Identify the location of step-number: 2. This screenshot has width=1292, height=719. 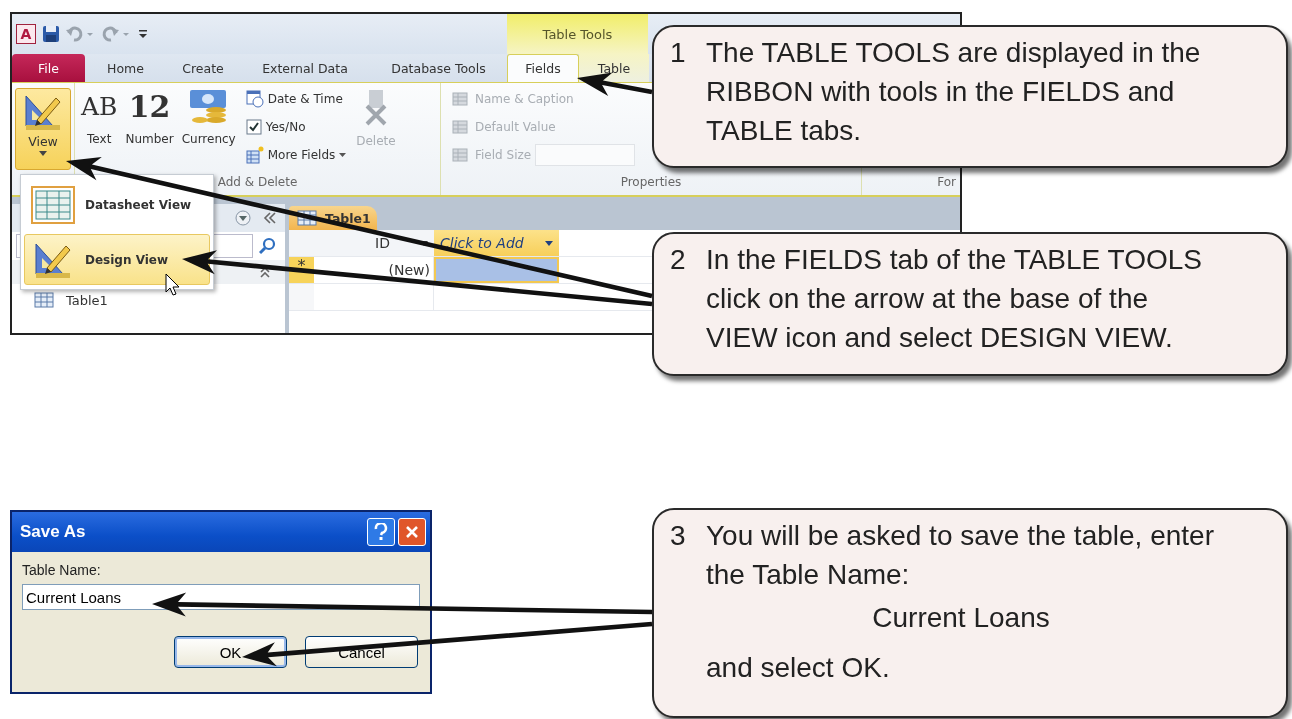
(678, 260).